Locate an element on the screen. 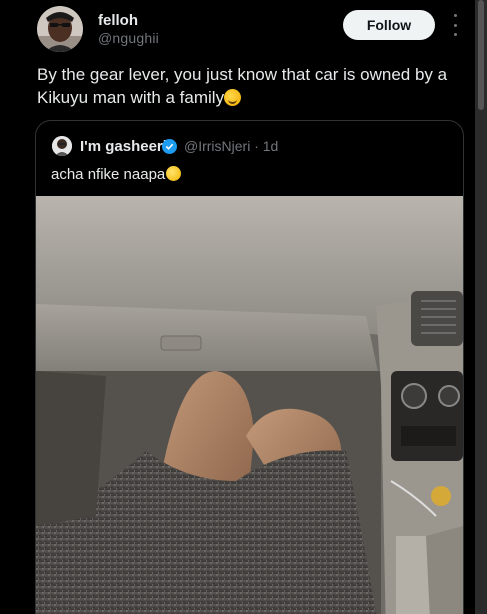 The image size is (487, 614). follow-button: Follow is located at coordinates (389, 25).